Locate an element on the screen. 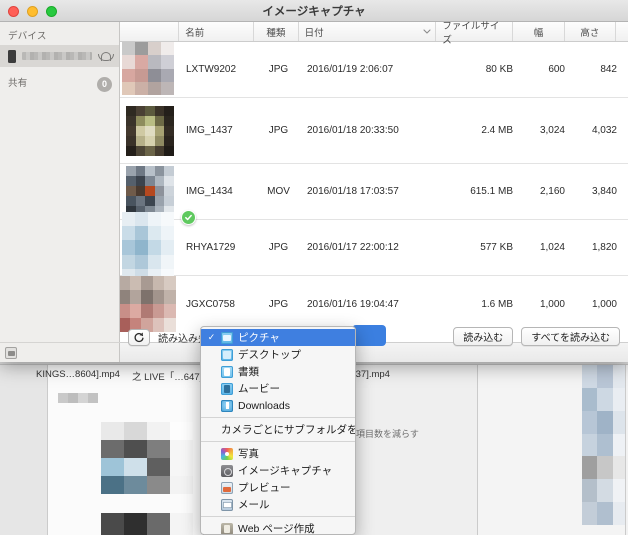  window-titlebar: イメージキャプチャ is located at coordinates (314, 11).